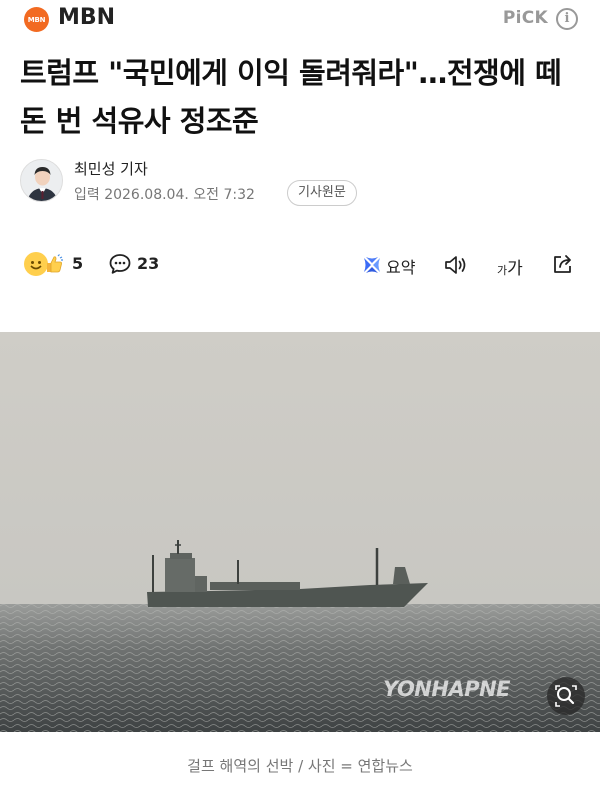  What do you see at coordinates (515, 269) in the screenshot?
I see `font-size-big-label: 가` at bounding box center [515, 269].